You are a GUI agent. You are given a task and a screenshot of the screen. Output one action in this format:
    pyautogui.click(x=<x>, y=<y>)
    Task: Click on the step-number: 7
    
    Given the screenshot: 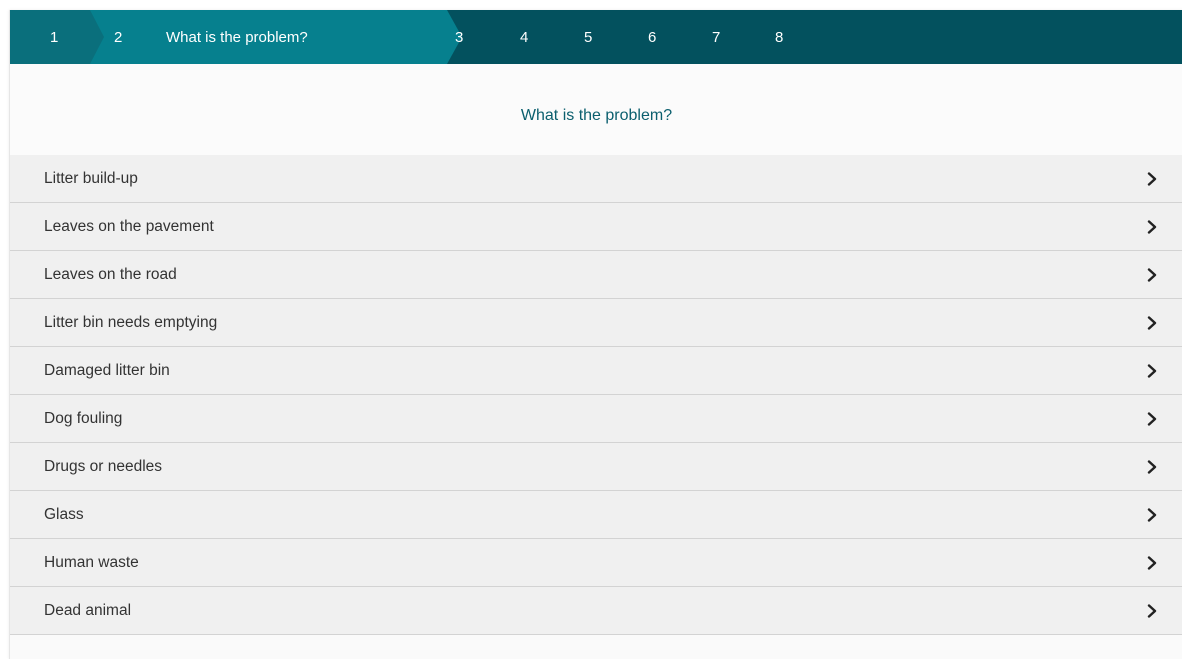 What is the action you would take?
    pyautogui.click(x=716, y=37)
    